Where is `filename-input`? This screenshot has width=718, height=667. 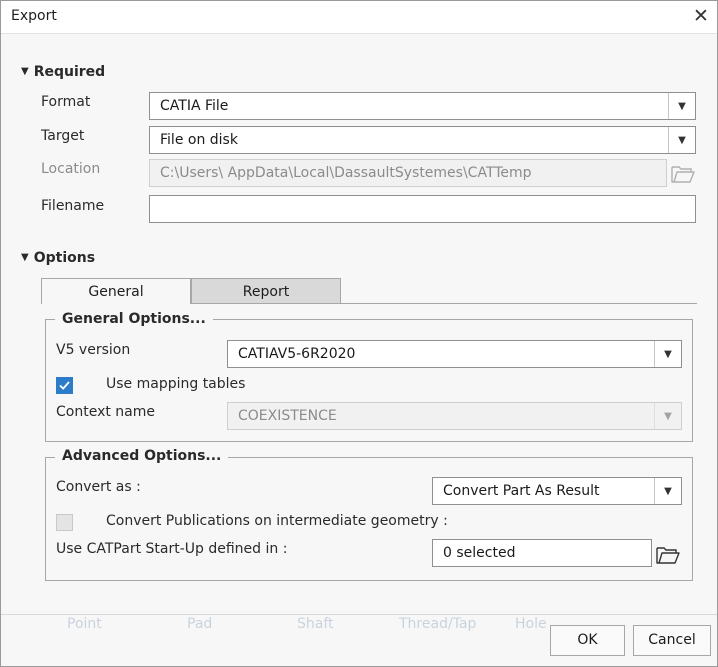 filename-input is located at coordinates (422, 209).